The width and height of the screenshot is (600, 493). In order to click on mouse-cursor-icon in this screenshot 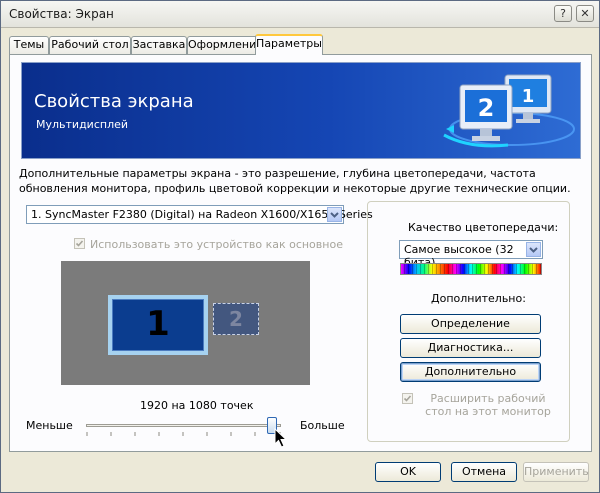, I will do `click(281, 438)`.